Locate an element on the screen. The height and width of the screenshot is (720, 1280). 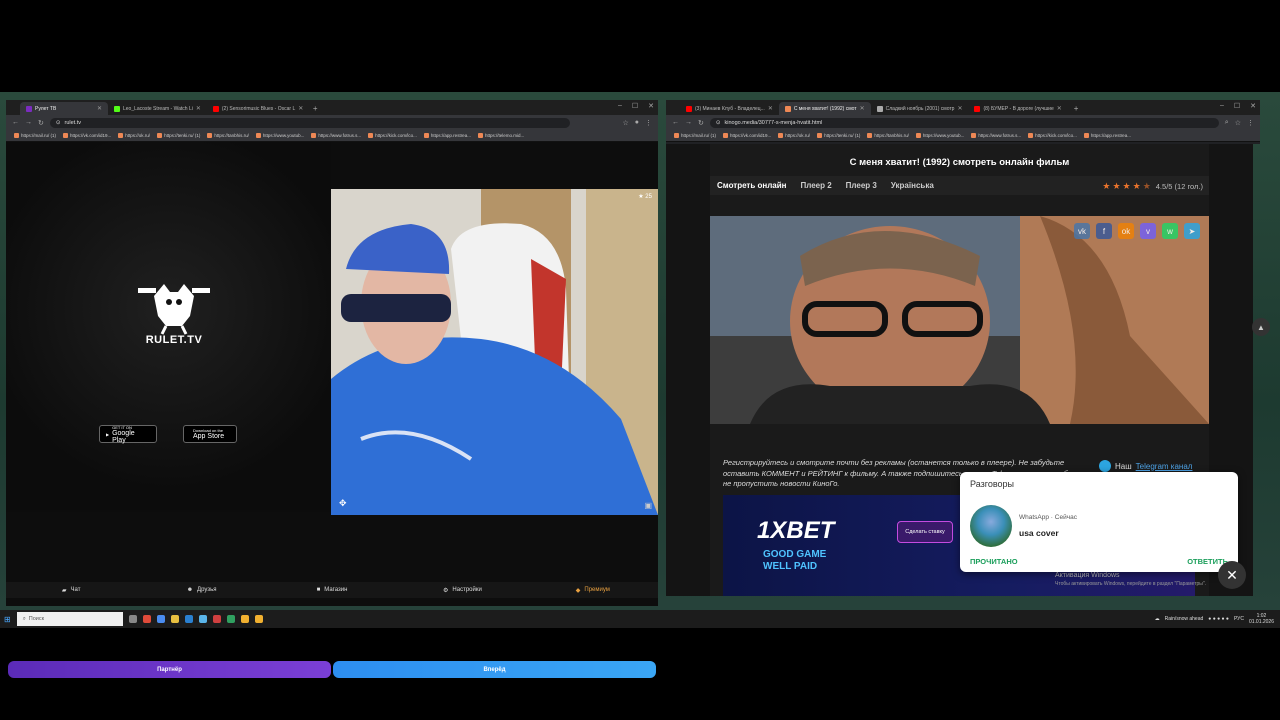
language-indicator: РУС is located at coordinates (1239, 619).